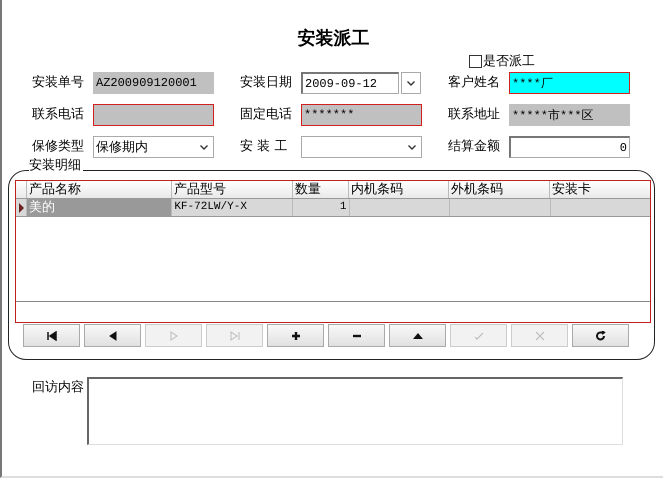 This screenshot has width=665, height=480. I want to click on column-header: 产品名称, so click(98, 189).